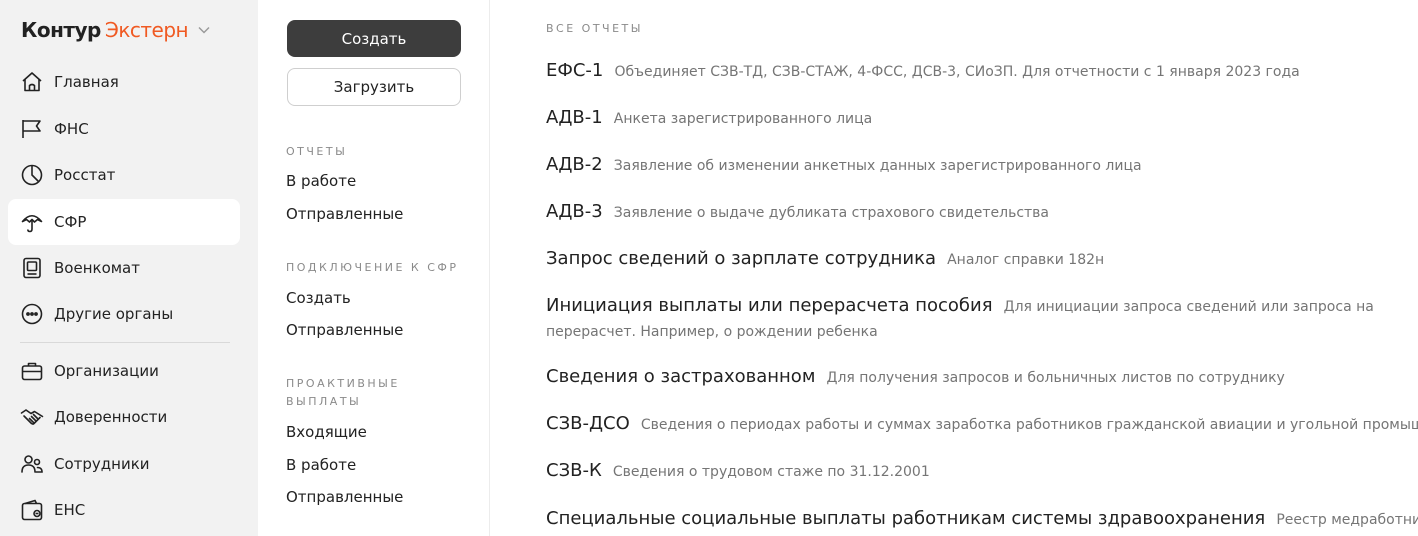 The height and width of the screenshot is (536, 1418). Describe the element at coordinates (743, 119) in the screenshot. I see `report-description: Анкета зарегистрированного лица` at that location.